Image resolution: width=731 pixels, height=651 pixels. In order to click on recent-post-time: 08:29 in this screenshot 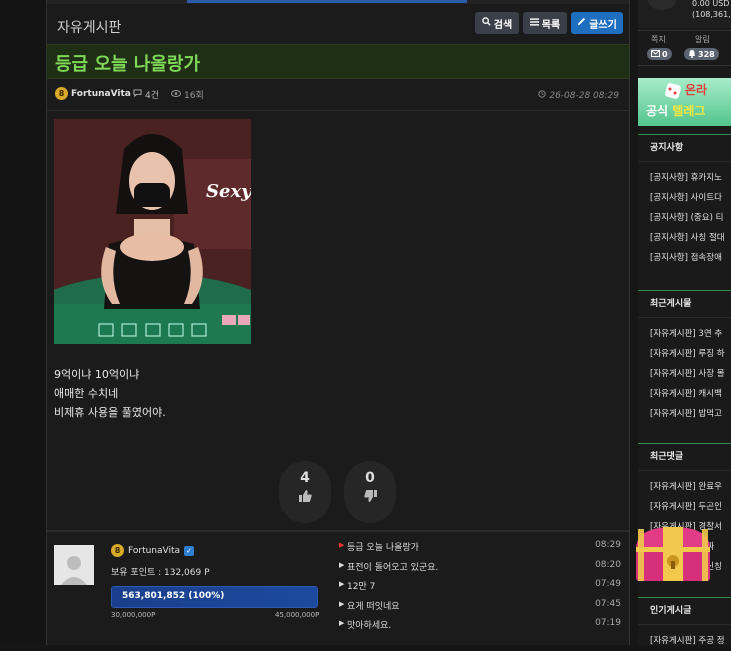, I will do `click(608, 545)`.